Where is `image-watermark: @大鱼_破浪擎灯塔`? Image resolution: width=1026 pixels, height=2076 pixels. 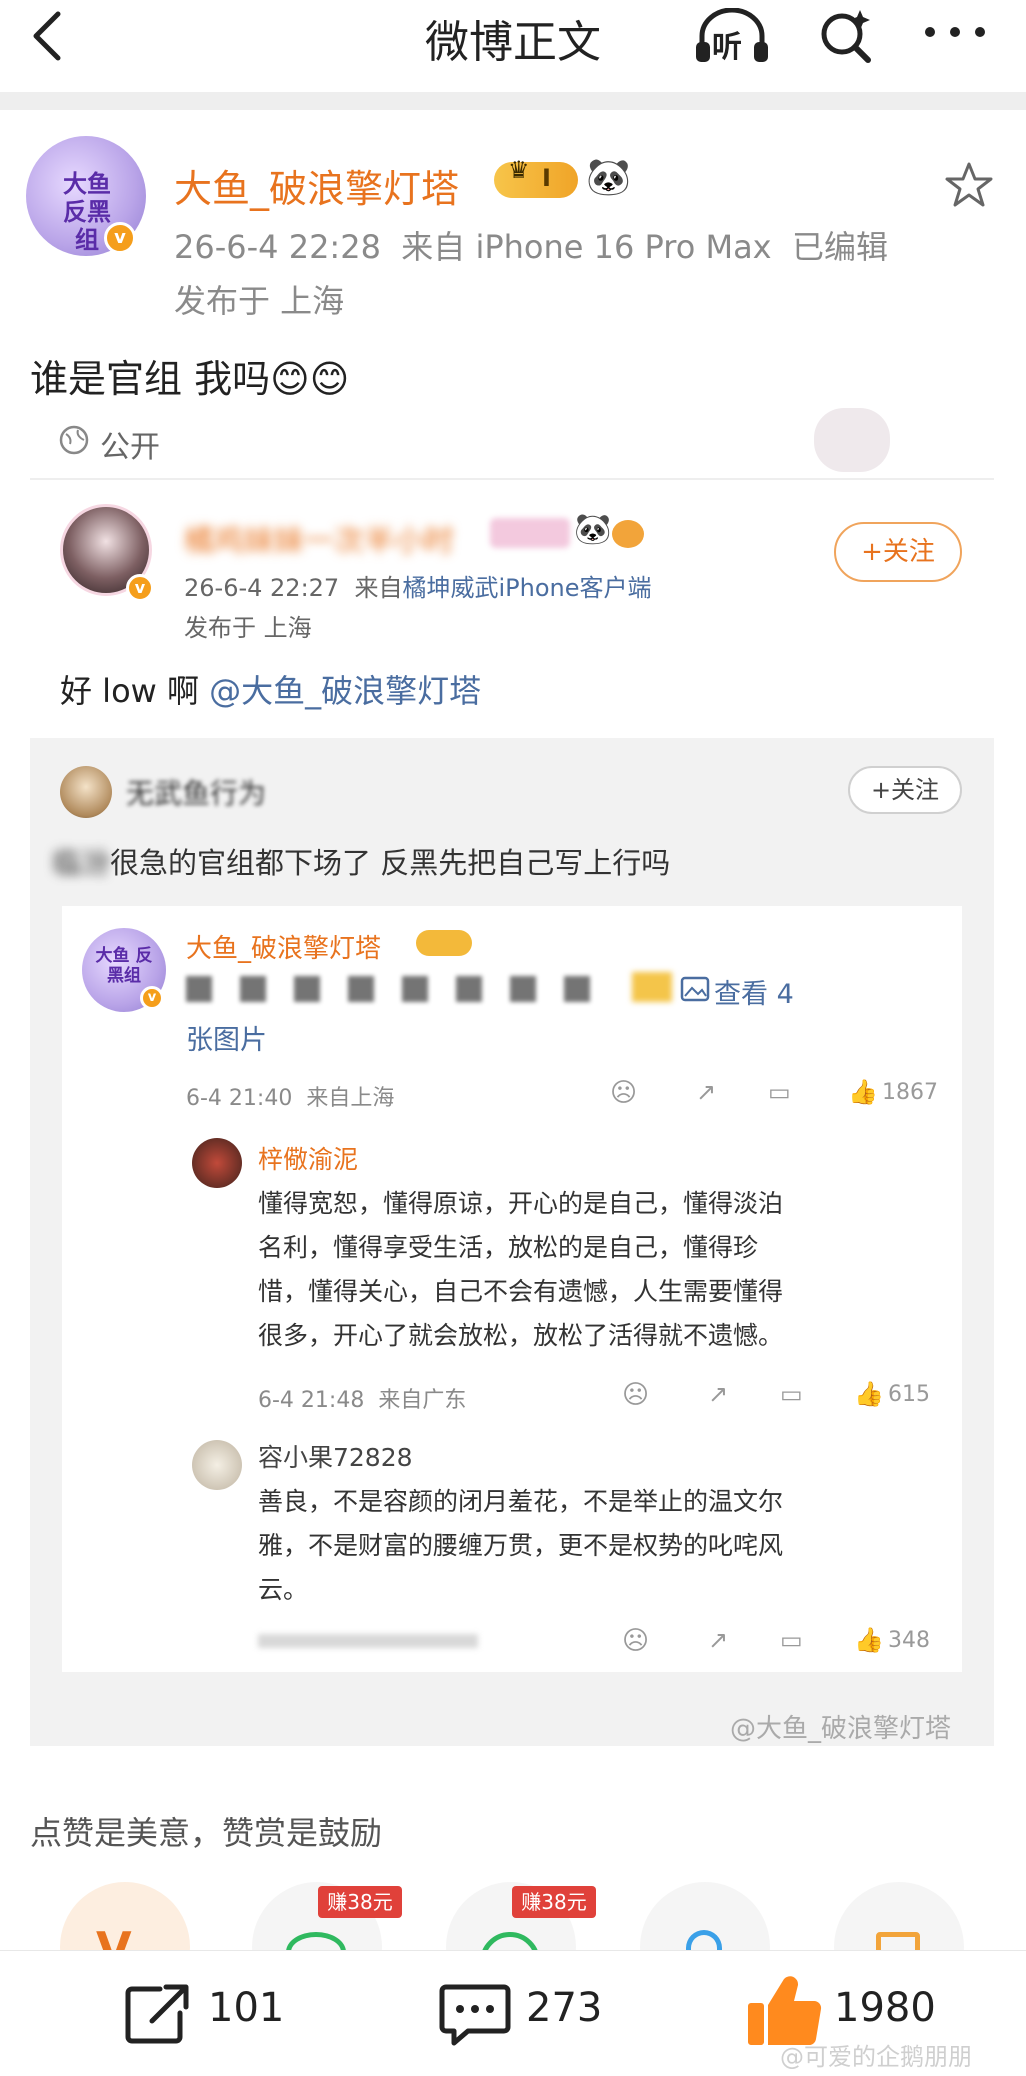
image-watermark: @大鱼_破浪擎灯塔 is located at coordinates (841, 1729).